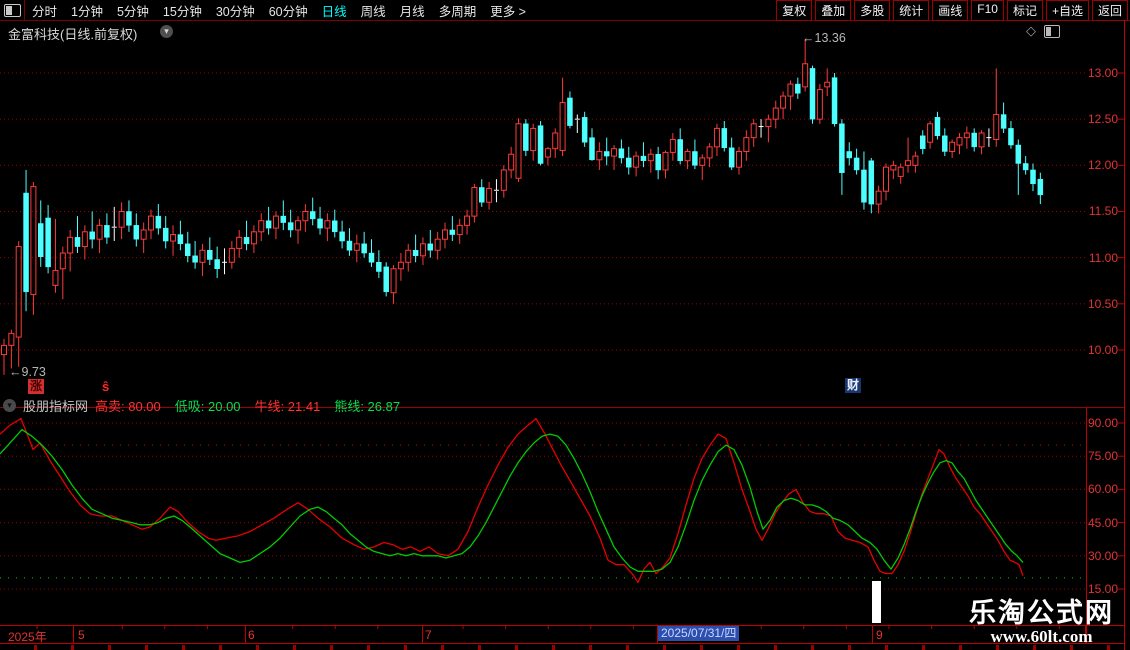  Describe the element at coordinates (81, 635) in the screenshot. I see `axis-month-label: 5` at that location.